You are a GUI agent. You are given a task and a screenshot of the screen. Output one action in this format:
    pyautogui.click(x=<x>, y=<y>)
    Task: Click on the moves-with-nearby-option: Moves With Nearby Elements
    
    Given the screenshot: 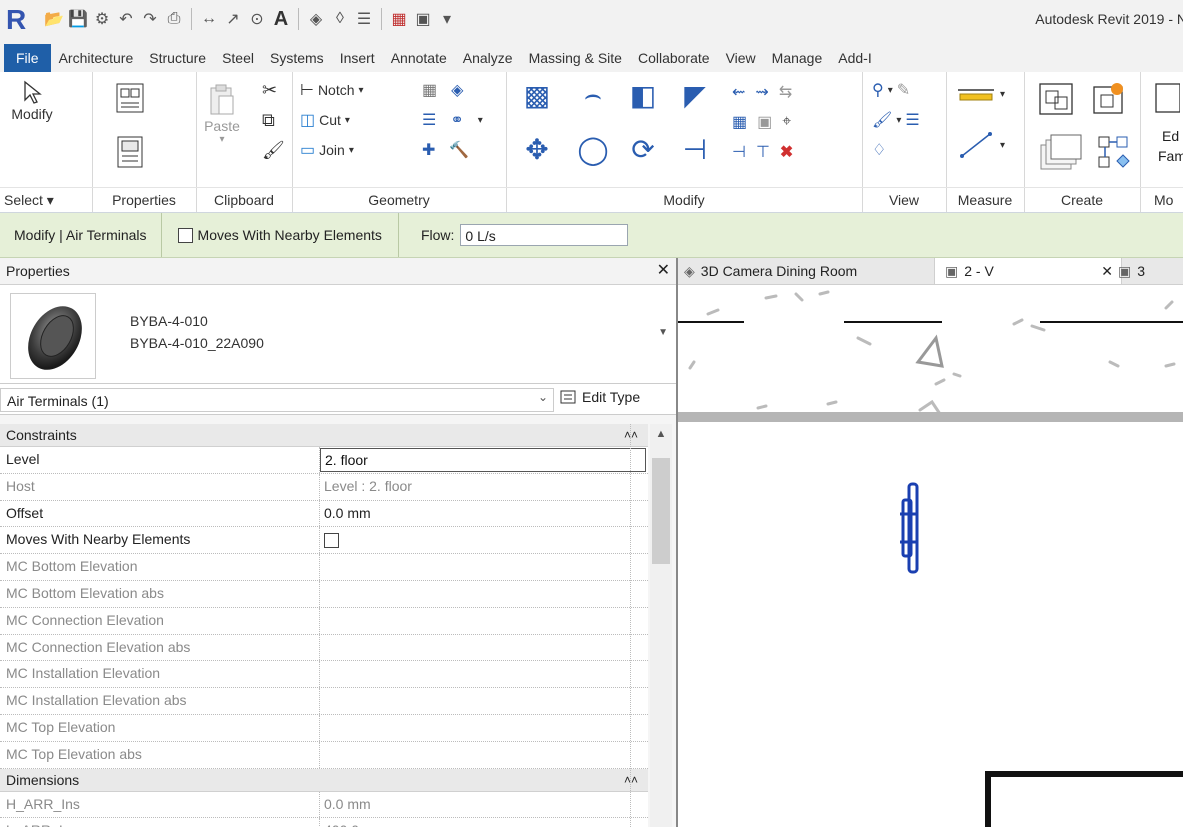 What is the action you would take?
    pyautogui.click(x=280, y=235)
    